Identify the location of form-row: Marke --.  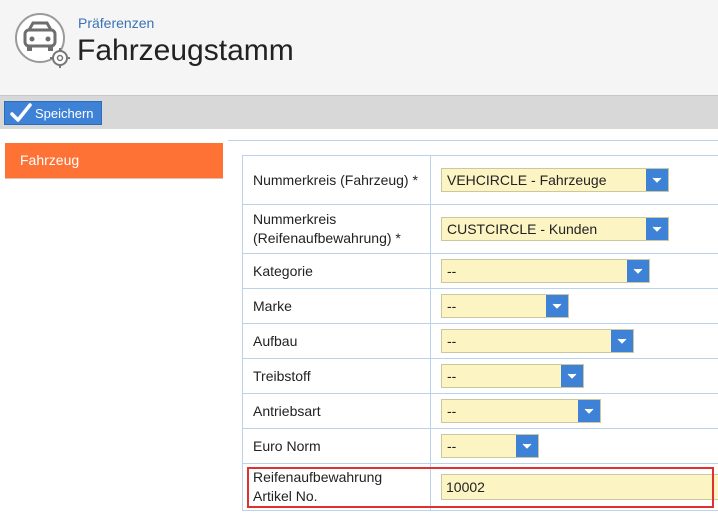
(480, 306).